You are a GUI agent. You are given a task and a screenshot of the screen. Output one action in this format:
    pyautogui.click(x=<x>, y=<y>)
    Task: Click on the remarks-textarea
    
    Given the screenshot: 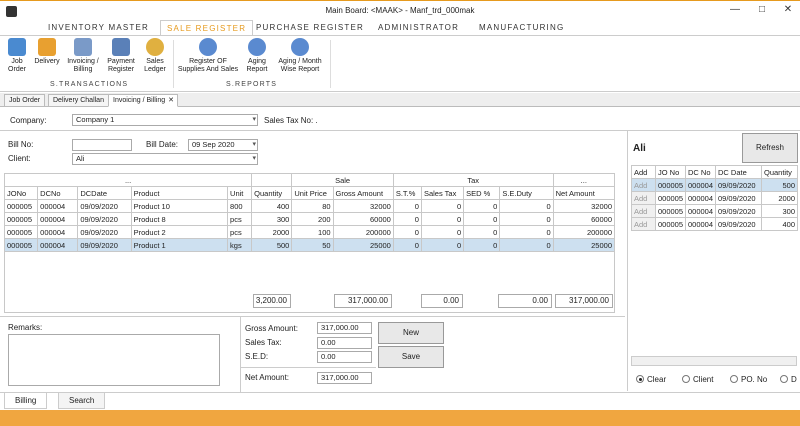 What is the action you would take?
    pyautogui.click(x=114, y=360)
    